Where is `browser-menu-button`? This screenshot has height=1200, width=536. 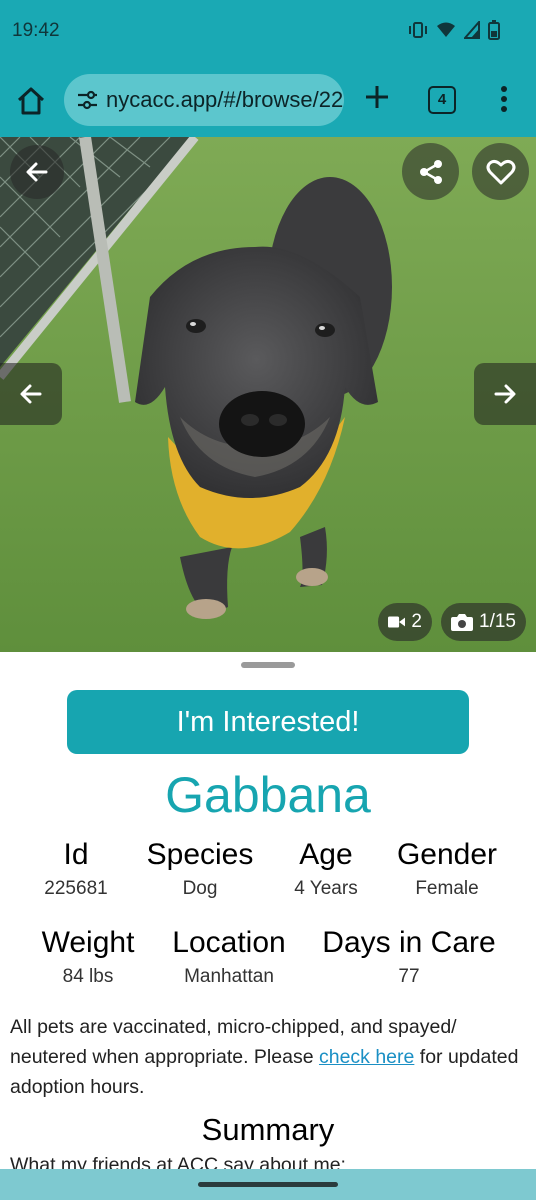 browser-menu-button is located at coordinates (504, 99).